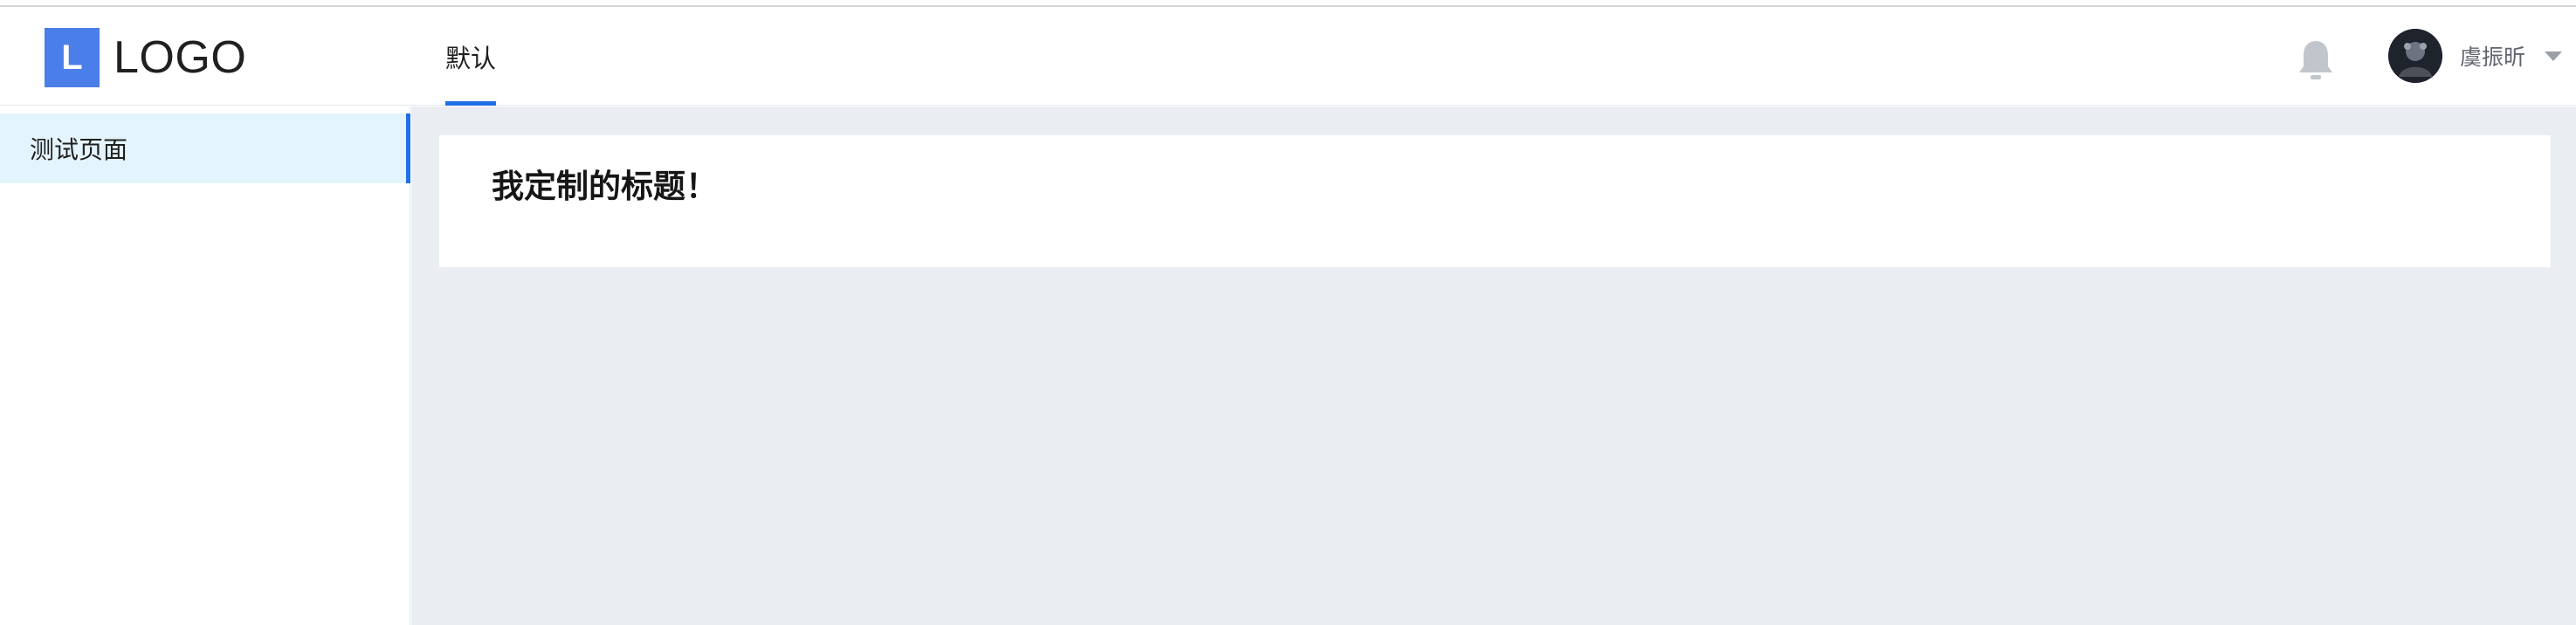  I want to click on user-name: 虞振昕, so click(2492, 56).